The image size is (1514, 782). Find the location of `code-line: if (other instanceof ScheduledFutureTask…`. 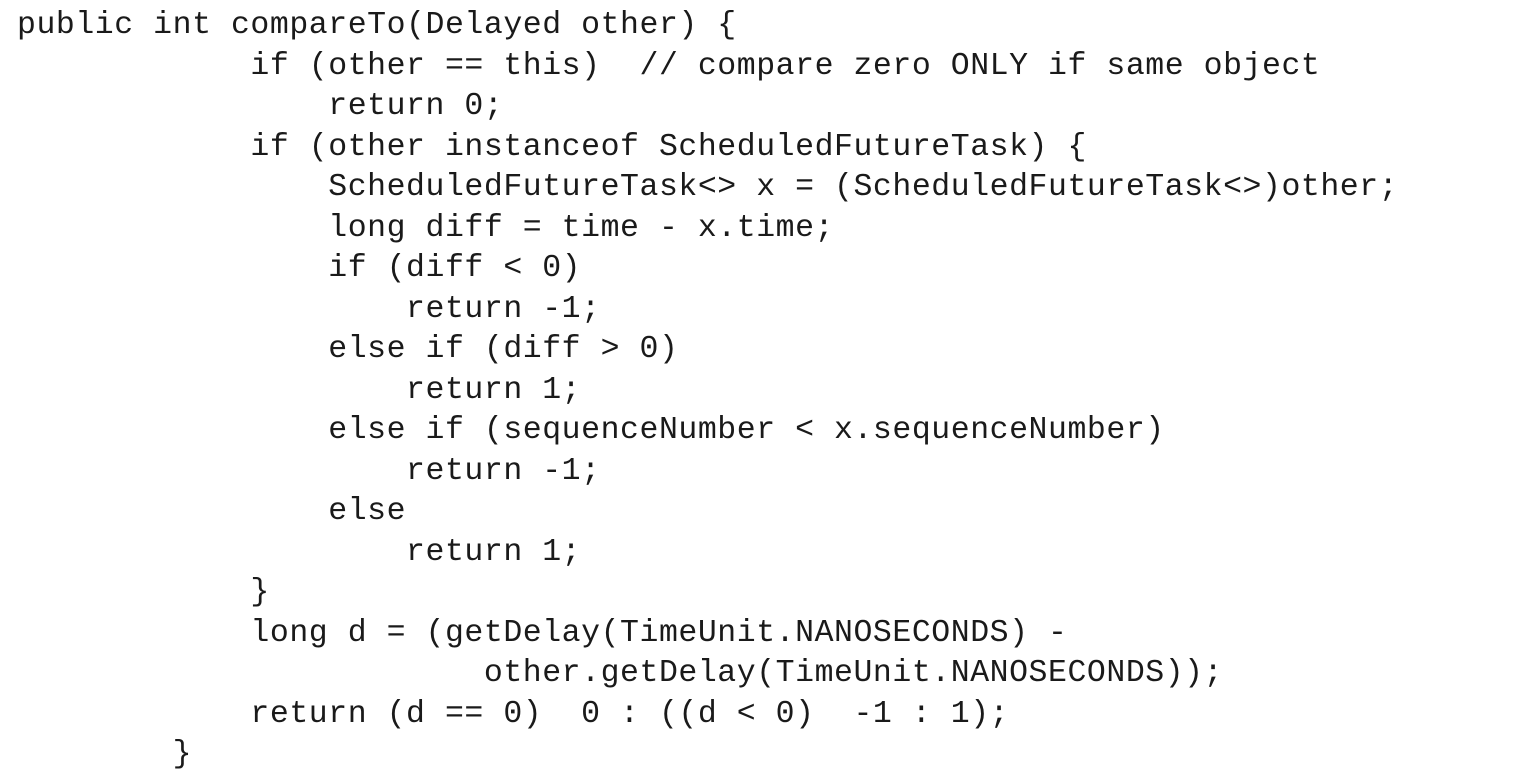

code-line: if (other instanceof ScheduledFutureTask… is located at coordinates (552, 147).